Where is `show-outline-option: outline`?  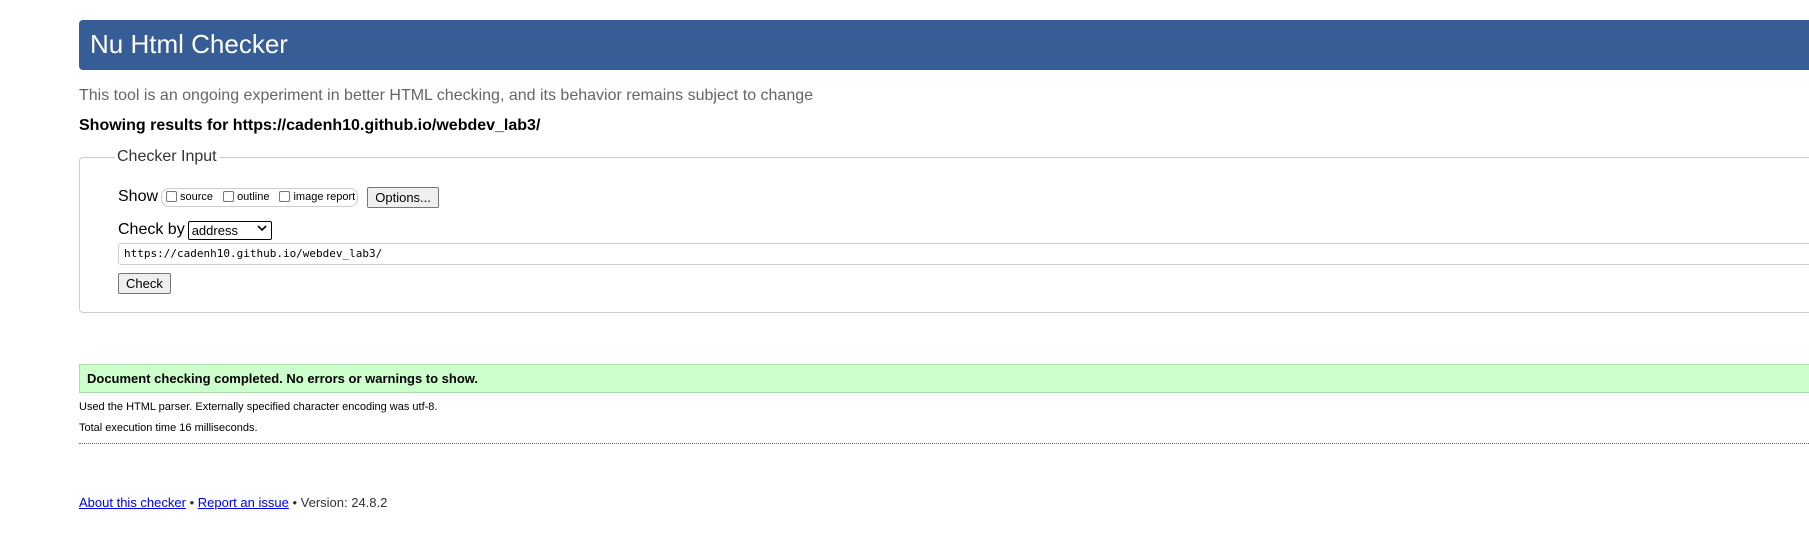
show-outline-option: outline is located at coordinates (246, 196).